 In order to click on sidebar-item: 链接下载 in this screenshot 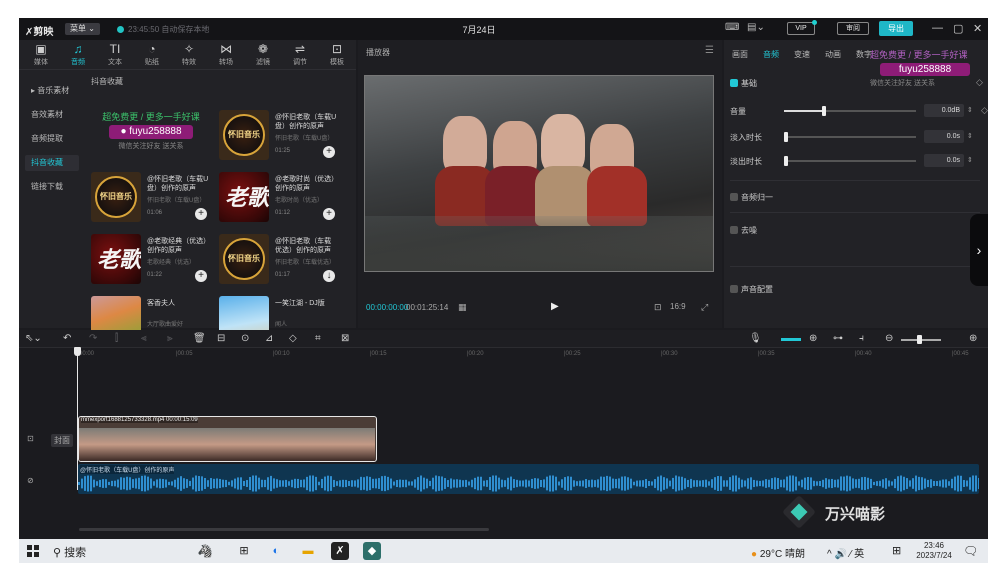, I will do `click(52, 187)`.